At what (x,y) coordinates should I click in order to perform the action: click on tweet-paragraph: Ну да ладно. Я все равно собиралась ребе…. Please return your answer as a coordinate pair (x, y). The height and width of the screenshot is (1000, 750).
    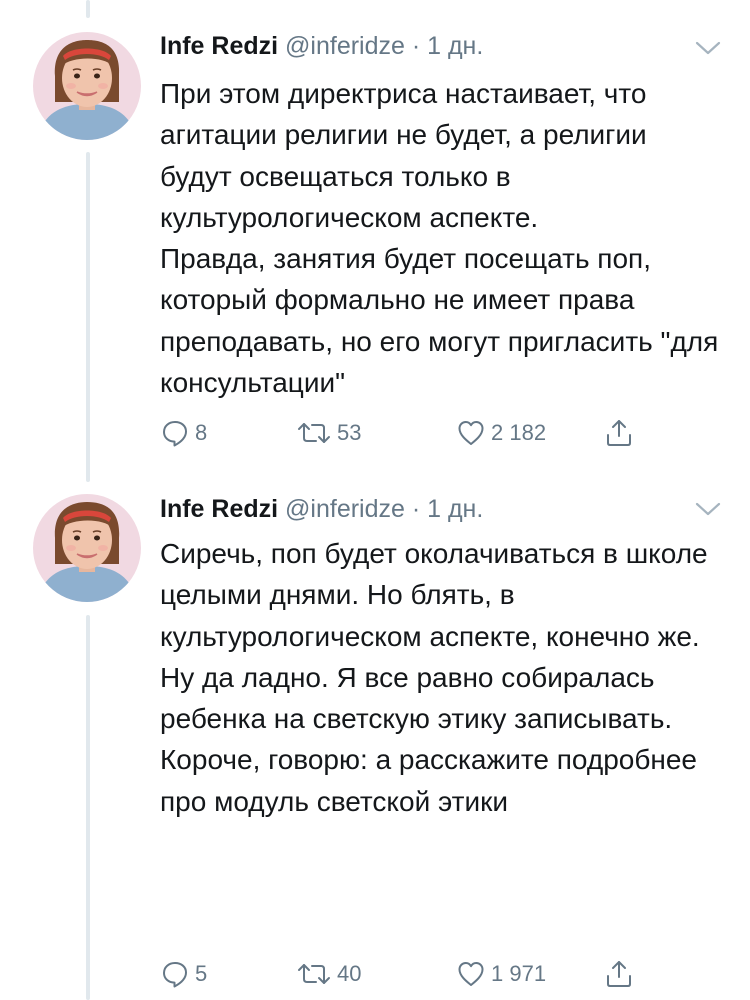
    Looking at the image, I should click on (416, 698).